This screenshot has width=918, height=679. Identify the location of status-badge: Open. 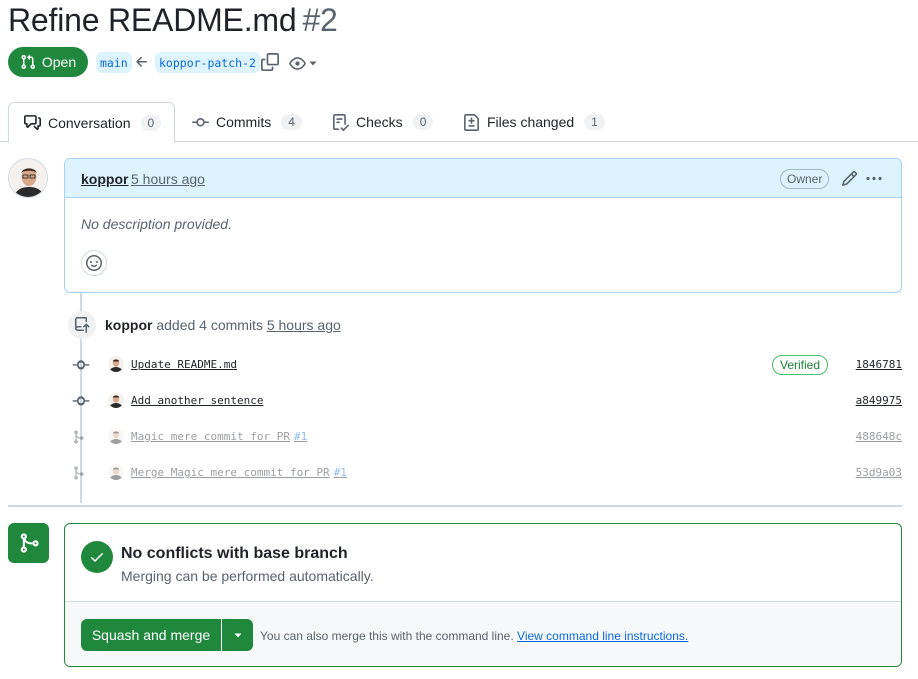
(48, 62).